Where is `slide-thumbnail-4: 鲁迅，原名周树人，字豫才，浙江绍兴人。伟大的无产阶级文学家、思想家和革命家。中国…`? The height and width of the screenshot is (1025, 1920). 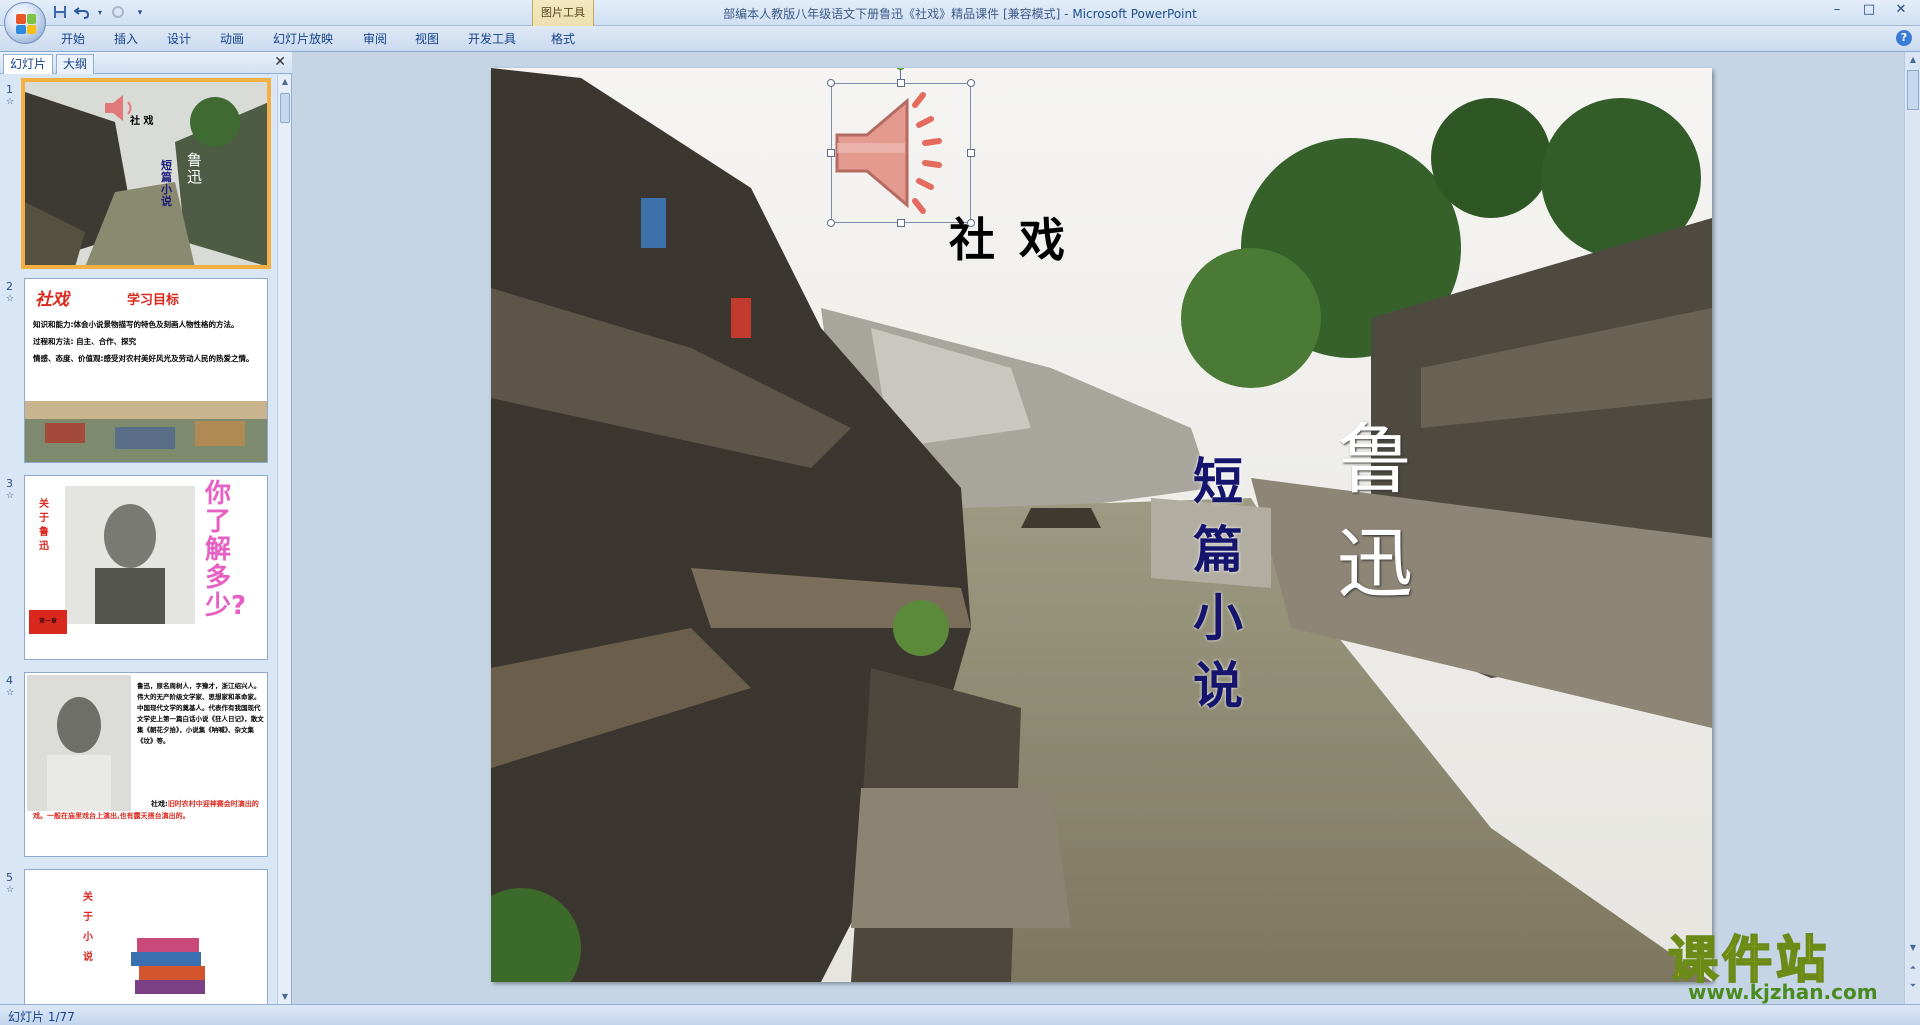
slide-thumbnail-4: 鲁迅，原名周树人，字豫才，浙江绍兴人。伟大的无产阶级文学家、思想家和革命家。中国… is located at coordinates (146, 764).